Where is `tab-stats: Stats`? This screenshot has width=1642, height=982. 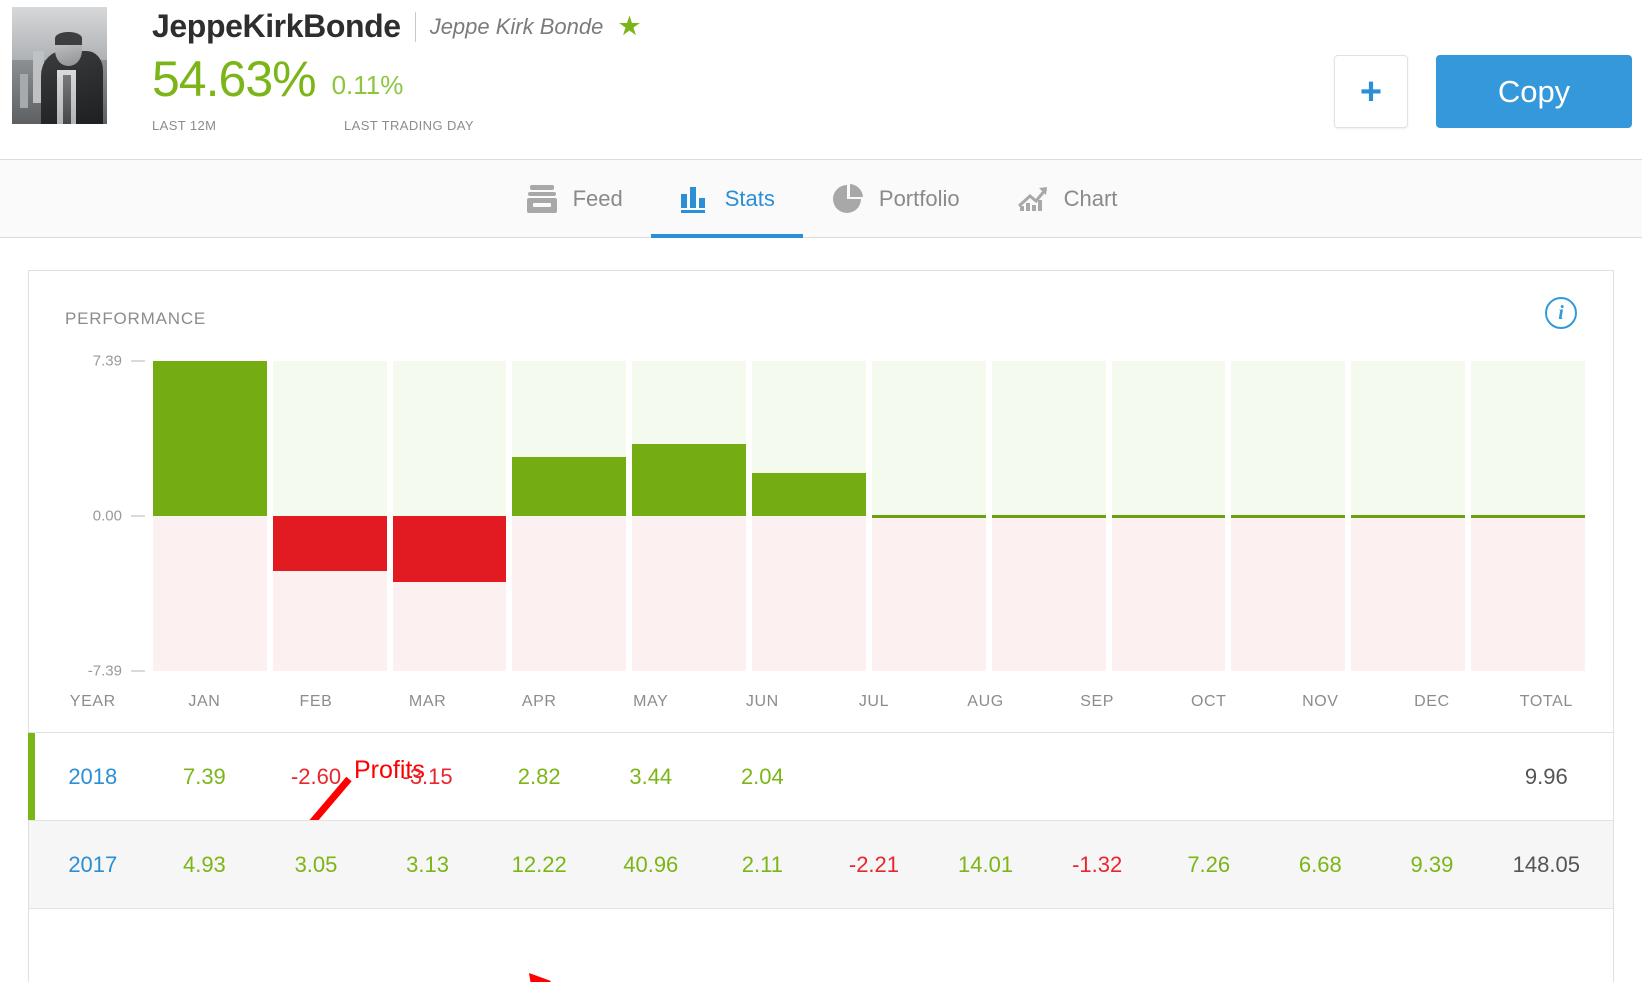 tab-stats: Stats is located at coordinates (727, 199).